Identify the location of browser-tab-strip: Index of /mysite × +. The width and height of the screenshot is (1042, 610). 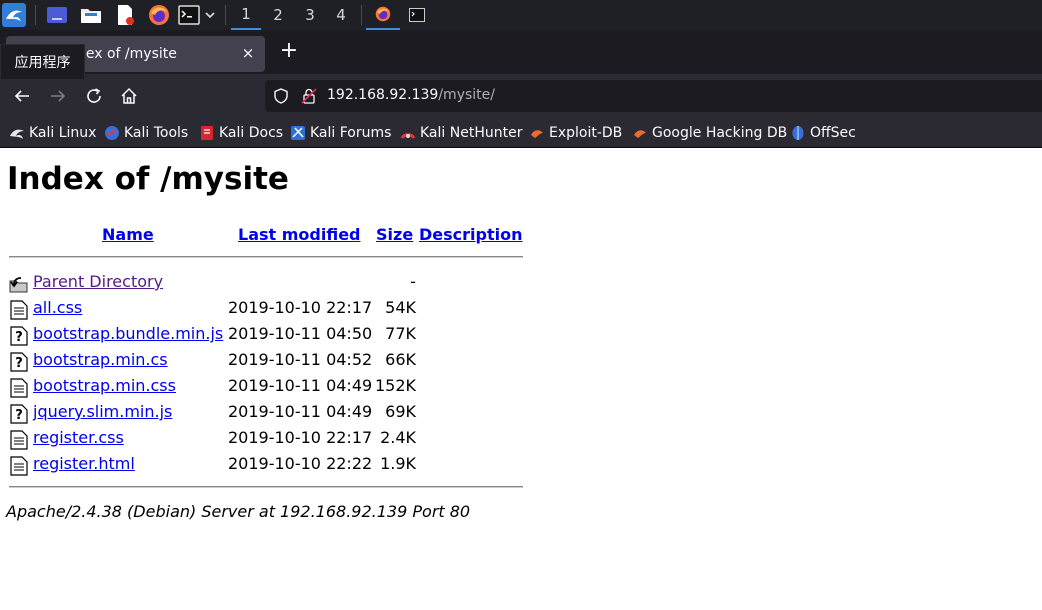
(521, 52).